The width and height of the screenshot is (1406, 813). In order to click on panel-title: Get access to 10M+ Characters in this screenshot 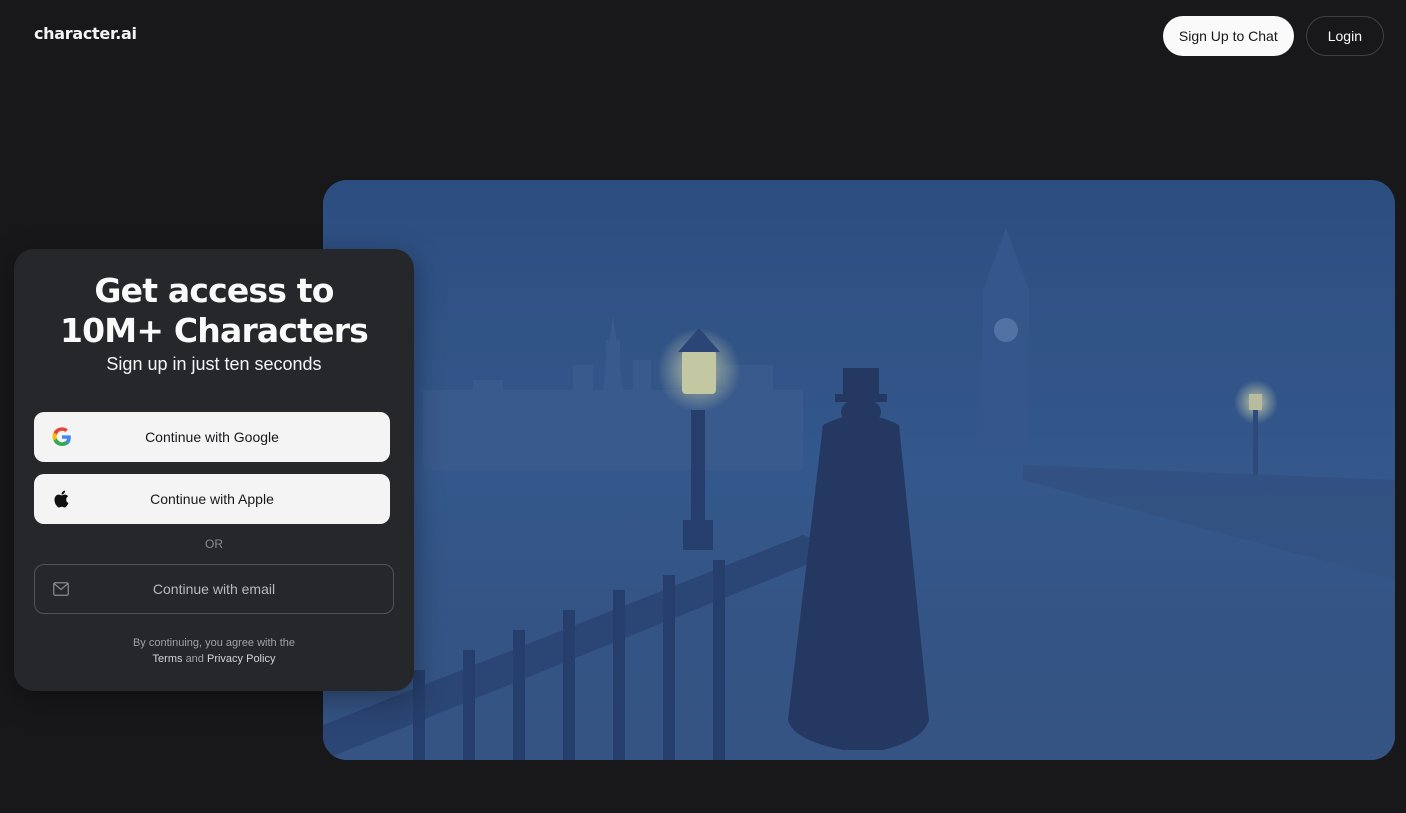, I will do `click(214, 311)`.